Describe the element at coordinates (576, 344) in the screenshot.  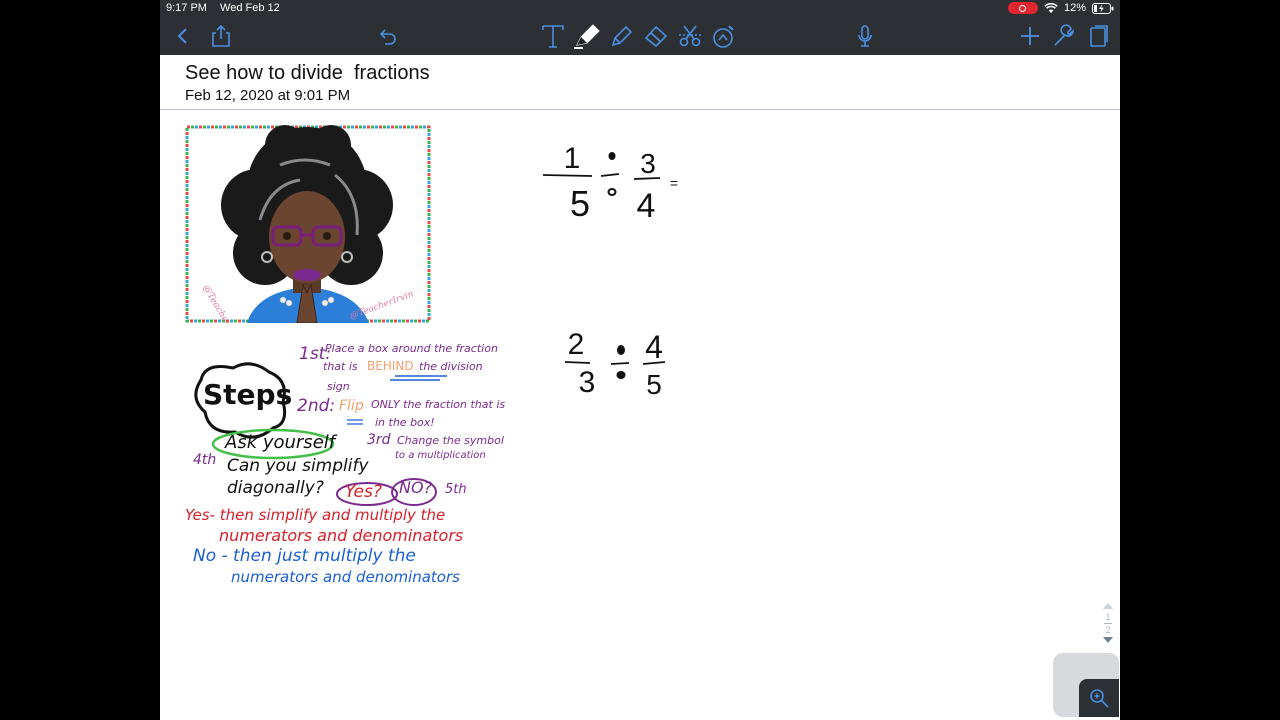
I see `problem2-numerator1: 2` at that location.